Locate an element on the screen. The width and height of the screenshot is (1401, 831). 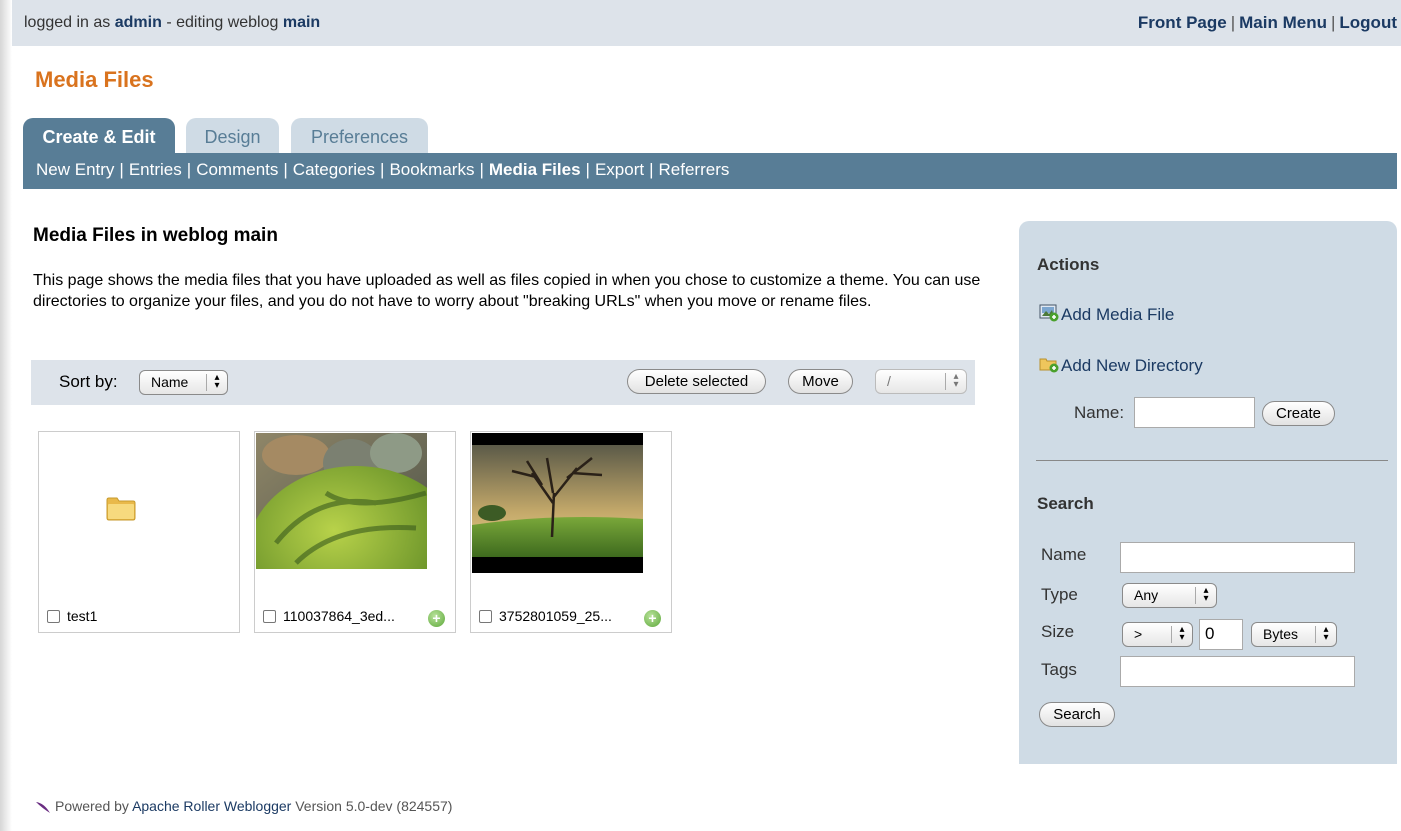
tab-design: Design is located at coordinates (232, 136).